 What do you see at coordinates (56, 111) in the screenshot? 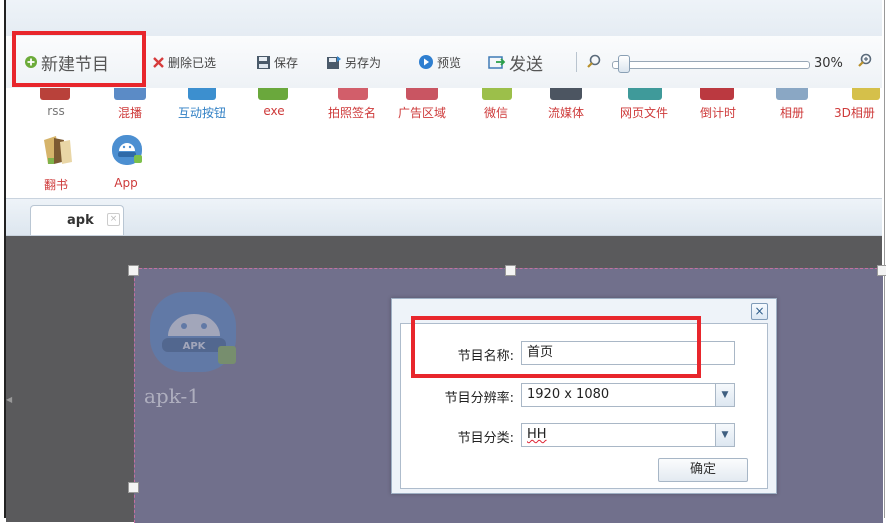
I see `palette-label-rss: rss` at bounding box center [56, 111].